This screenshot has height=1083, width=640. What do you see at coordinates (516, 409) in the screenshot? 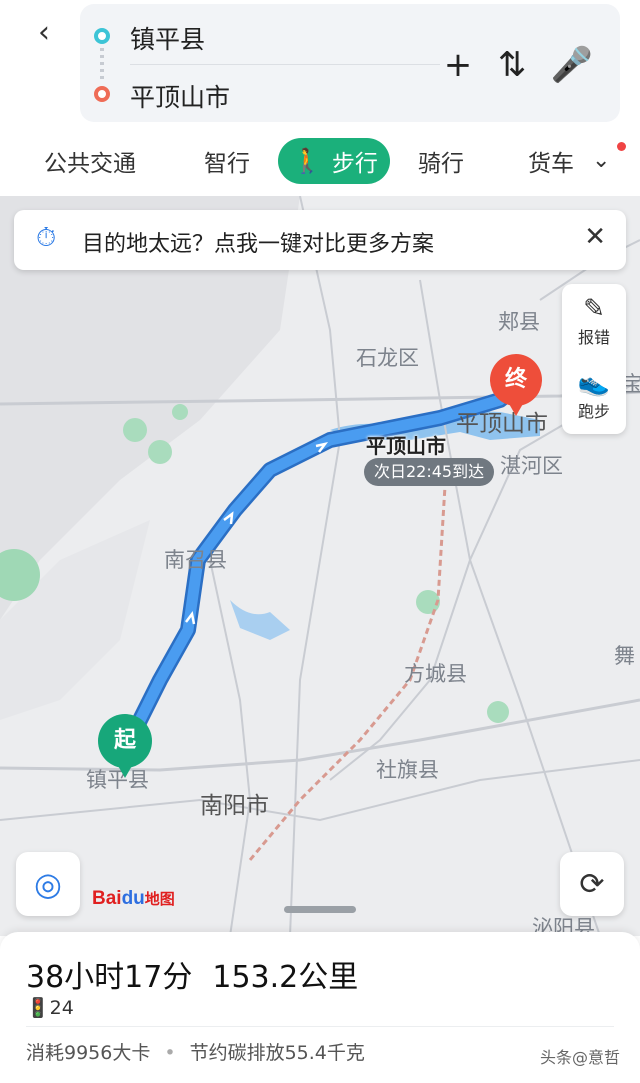
I see `end-pin-tail` at bounding box center [516, 409].